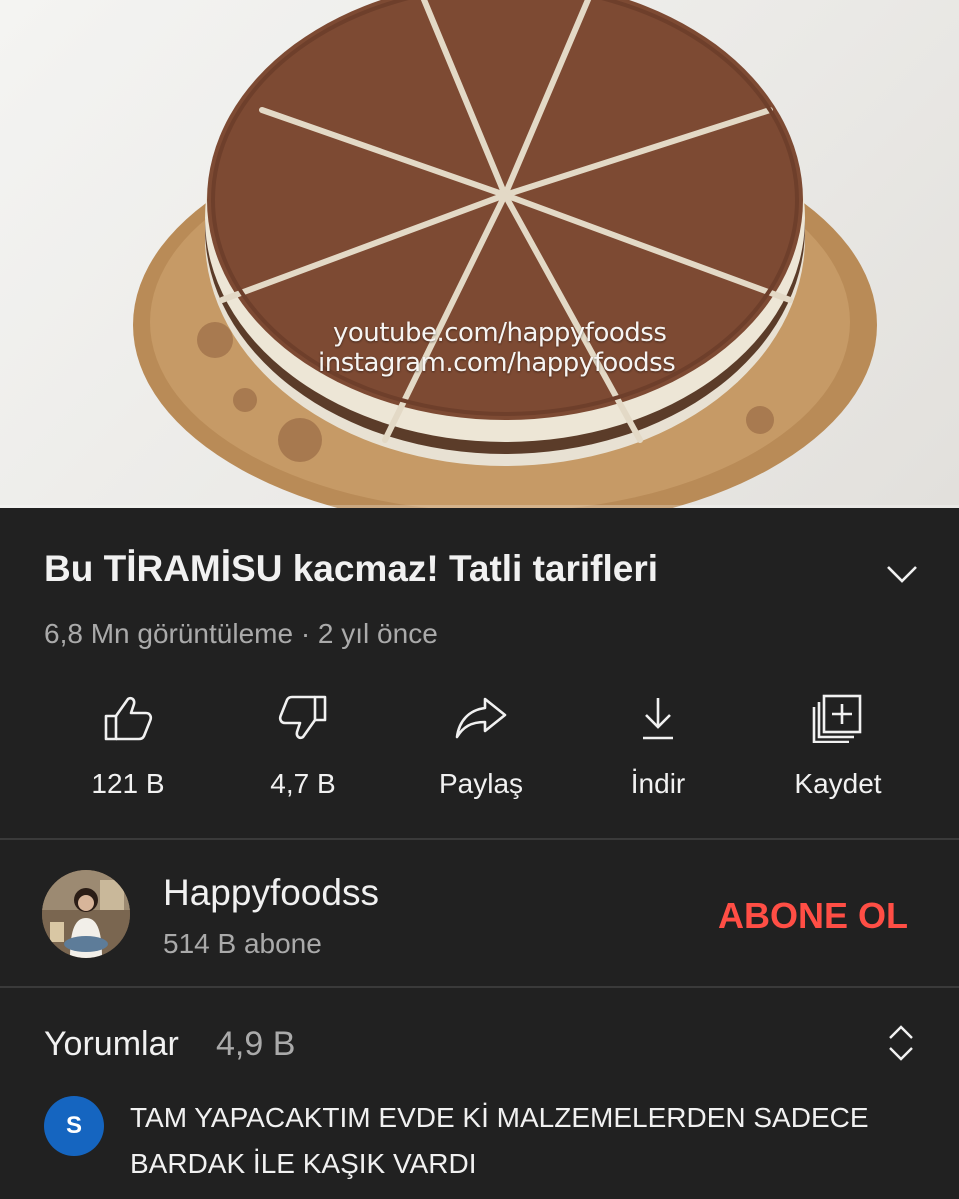  What do you see at coordinates (128, 783) in the screenshot?
I see `like-count: 121 B` at bounding box center [128, 783].